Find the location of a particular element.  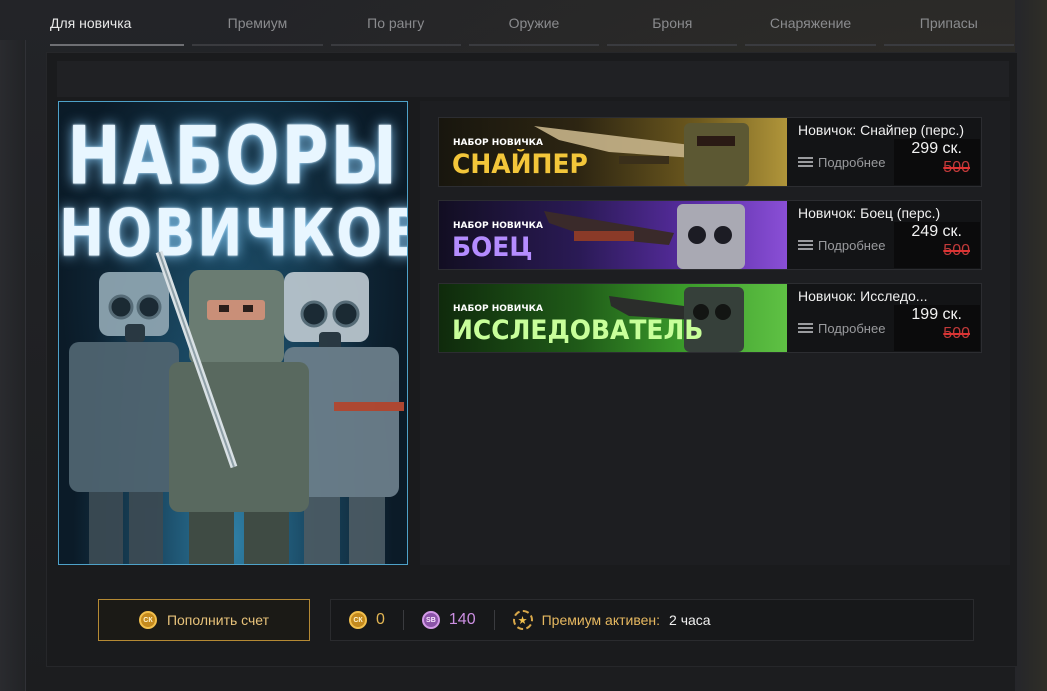

tab-by-rank: По рангу is located at coordinates (396, 23).